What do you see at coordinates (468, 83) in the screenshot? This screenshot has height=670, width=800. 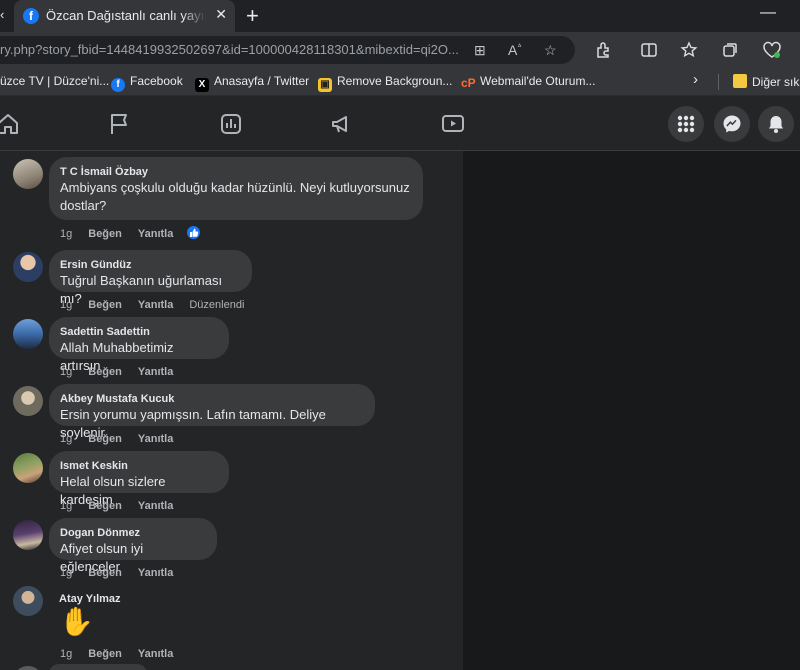 I see `cpanel-icon: cP` at bounding box center [468, 83].